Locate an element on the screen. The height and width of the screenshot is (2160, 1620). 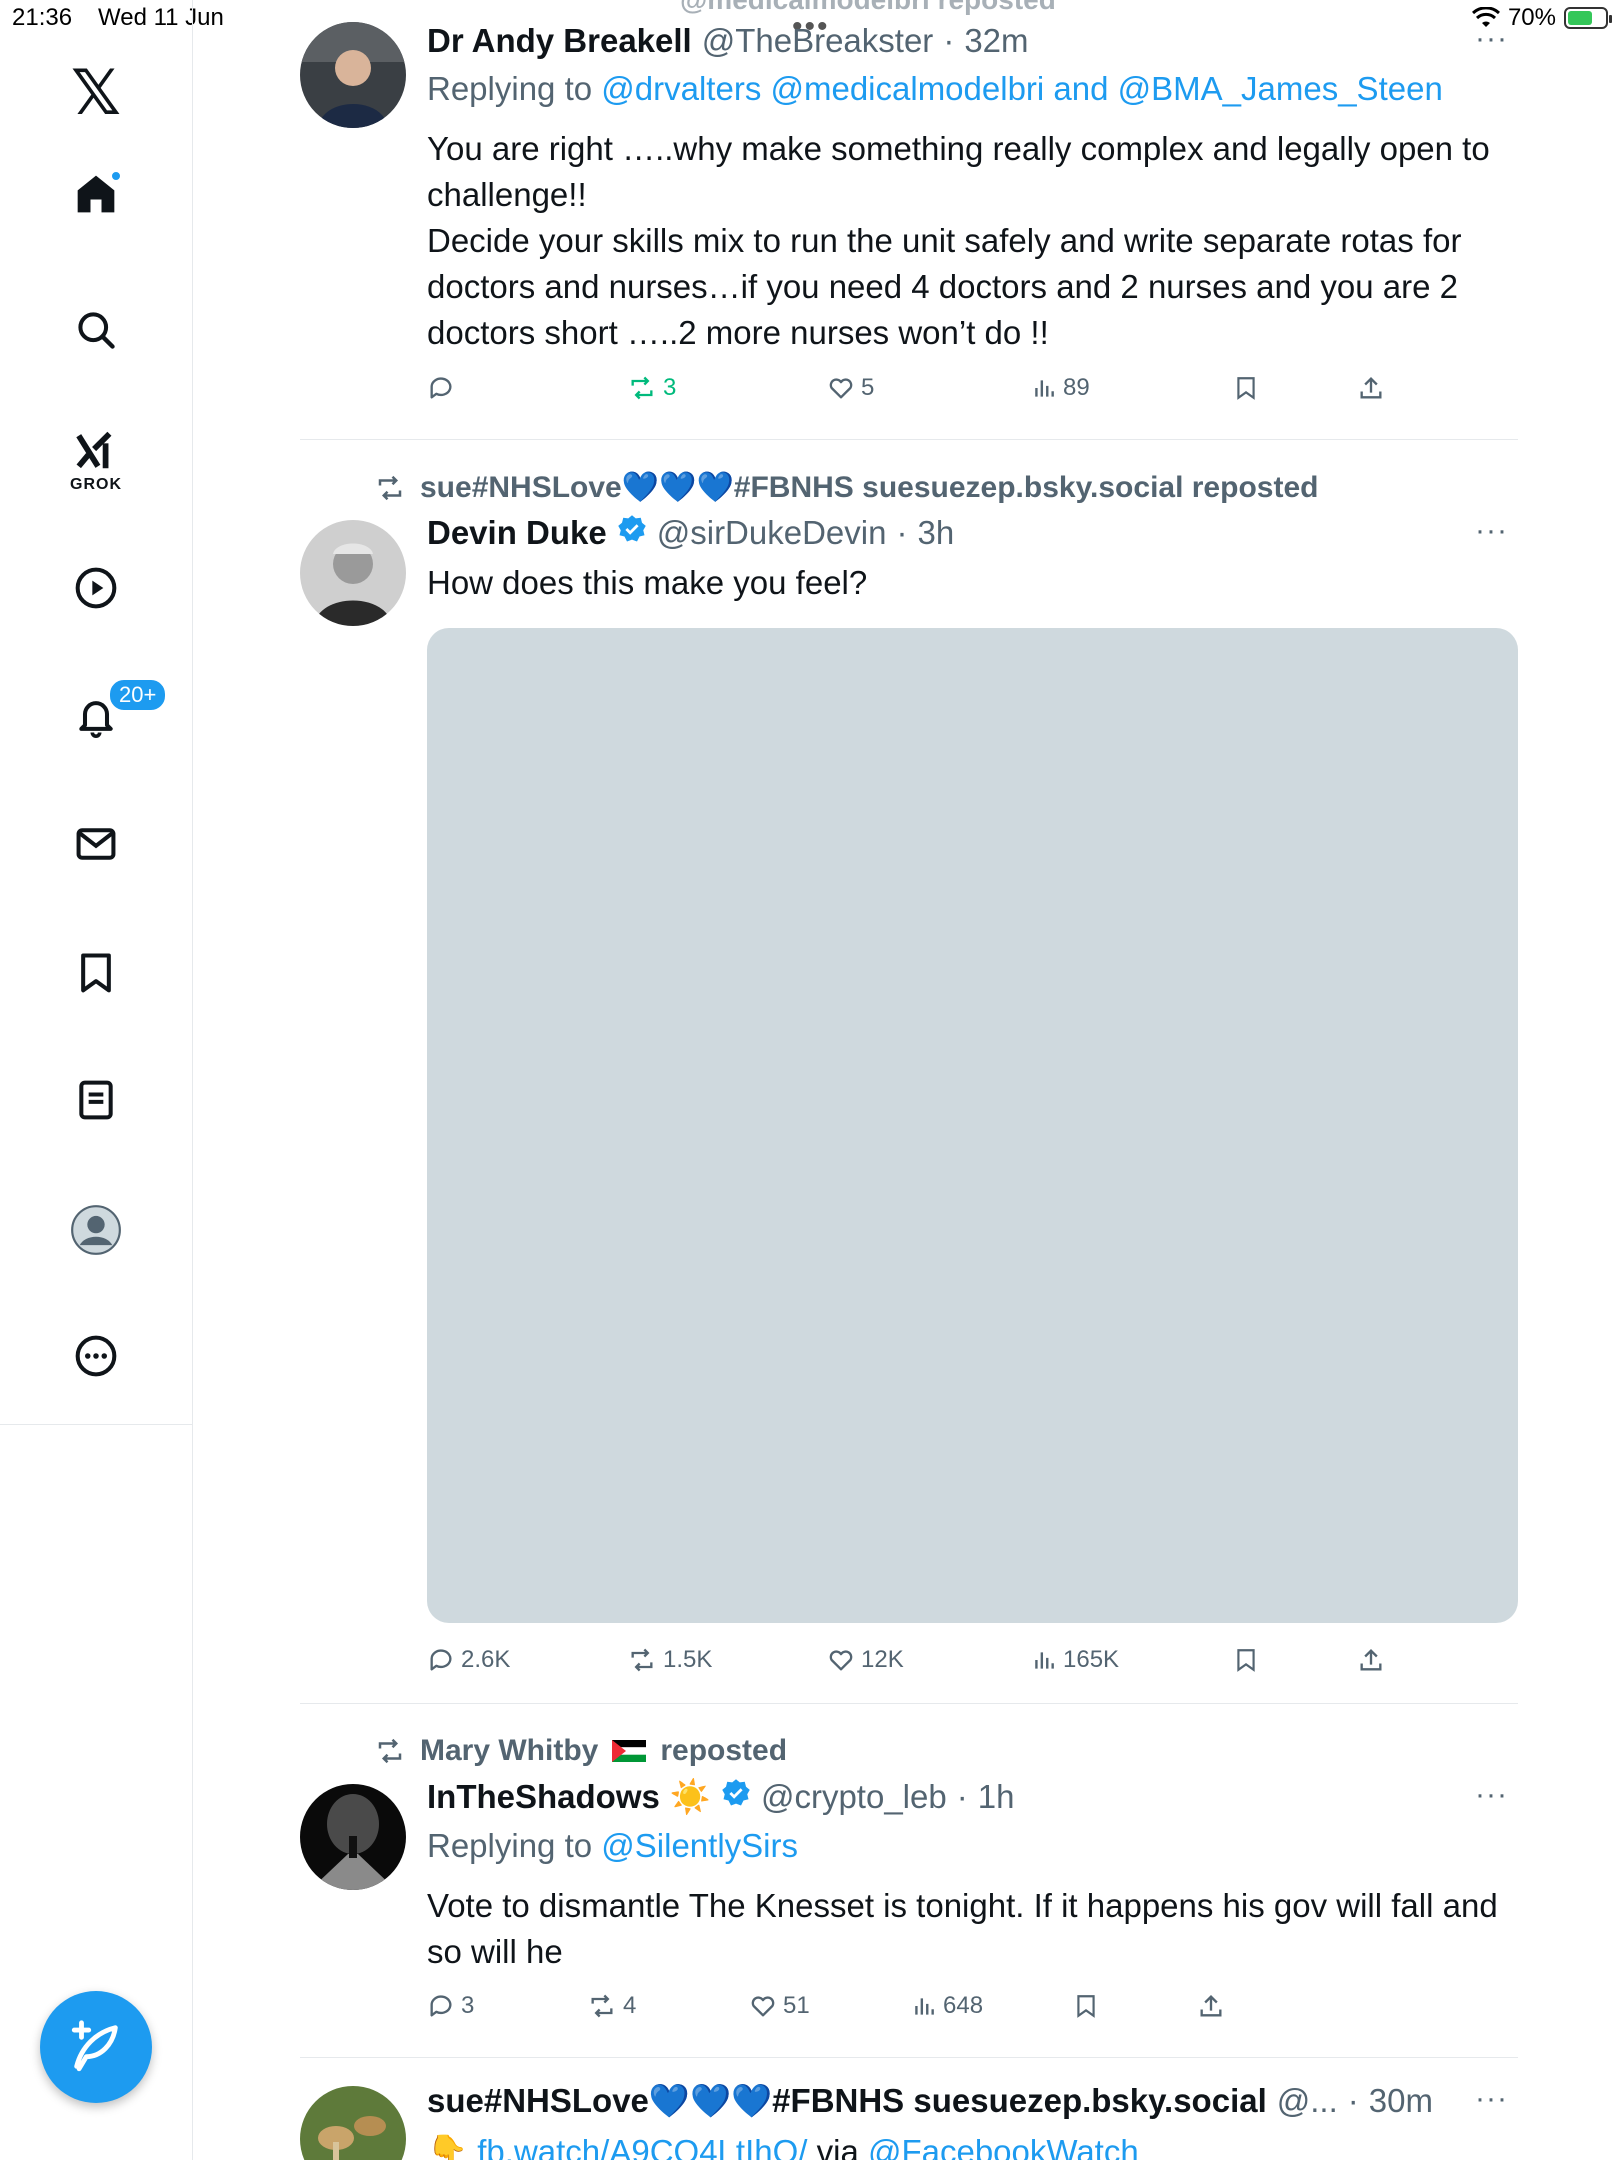
timestamp: 3h is located at coordinates (935, 533).